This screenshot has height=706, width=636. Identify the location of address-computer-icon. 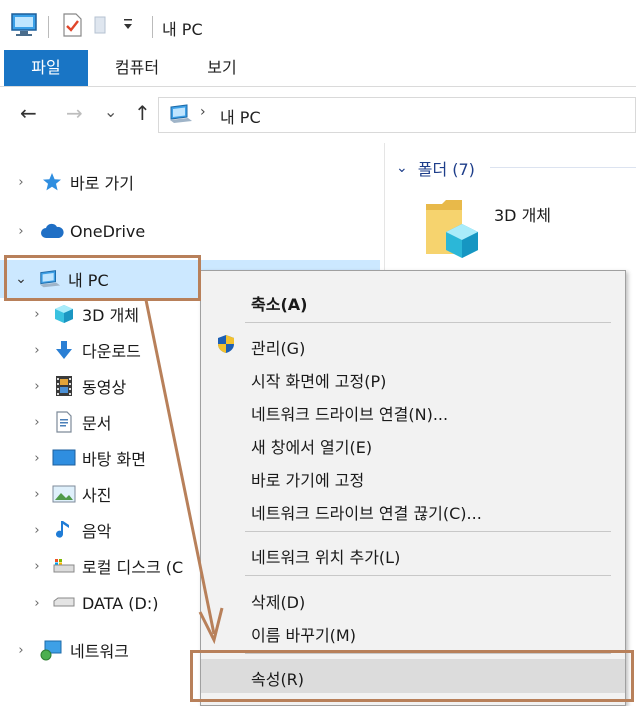
(181, 116).